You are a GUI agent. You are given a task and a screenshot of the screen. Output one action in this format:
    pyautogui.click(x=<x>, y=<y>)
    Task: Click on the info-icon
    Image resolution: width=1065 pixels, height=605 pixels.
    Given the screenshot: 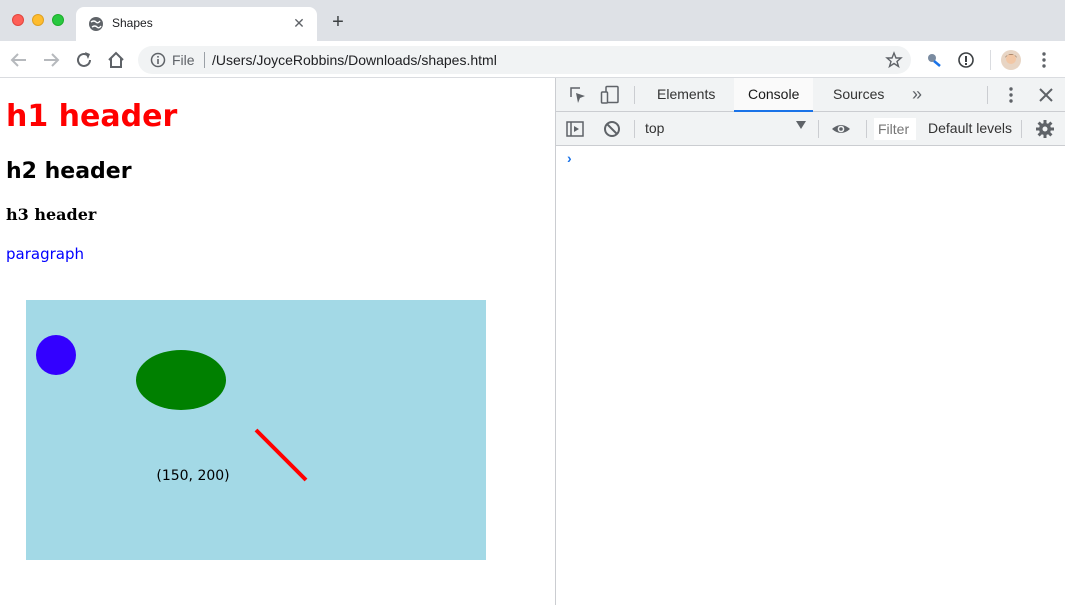 What is the action you would take?
    pyautogui.click(x=158, y=60)
    